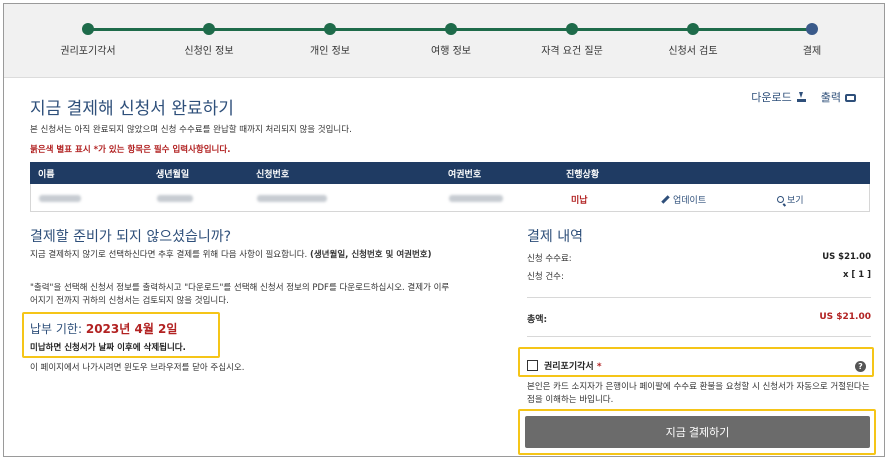 This screenshot has width=888, height=460. Describe the element at coordinates (690, 201) in the screenshot. I see `update-label: 업데이트` at that location.